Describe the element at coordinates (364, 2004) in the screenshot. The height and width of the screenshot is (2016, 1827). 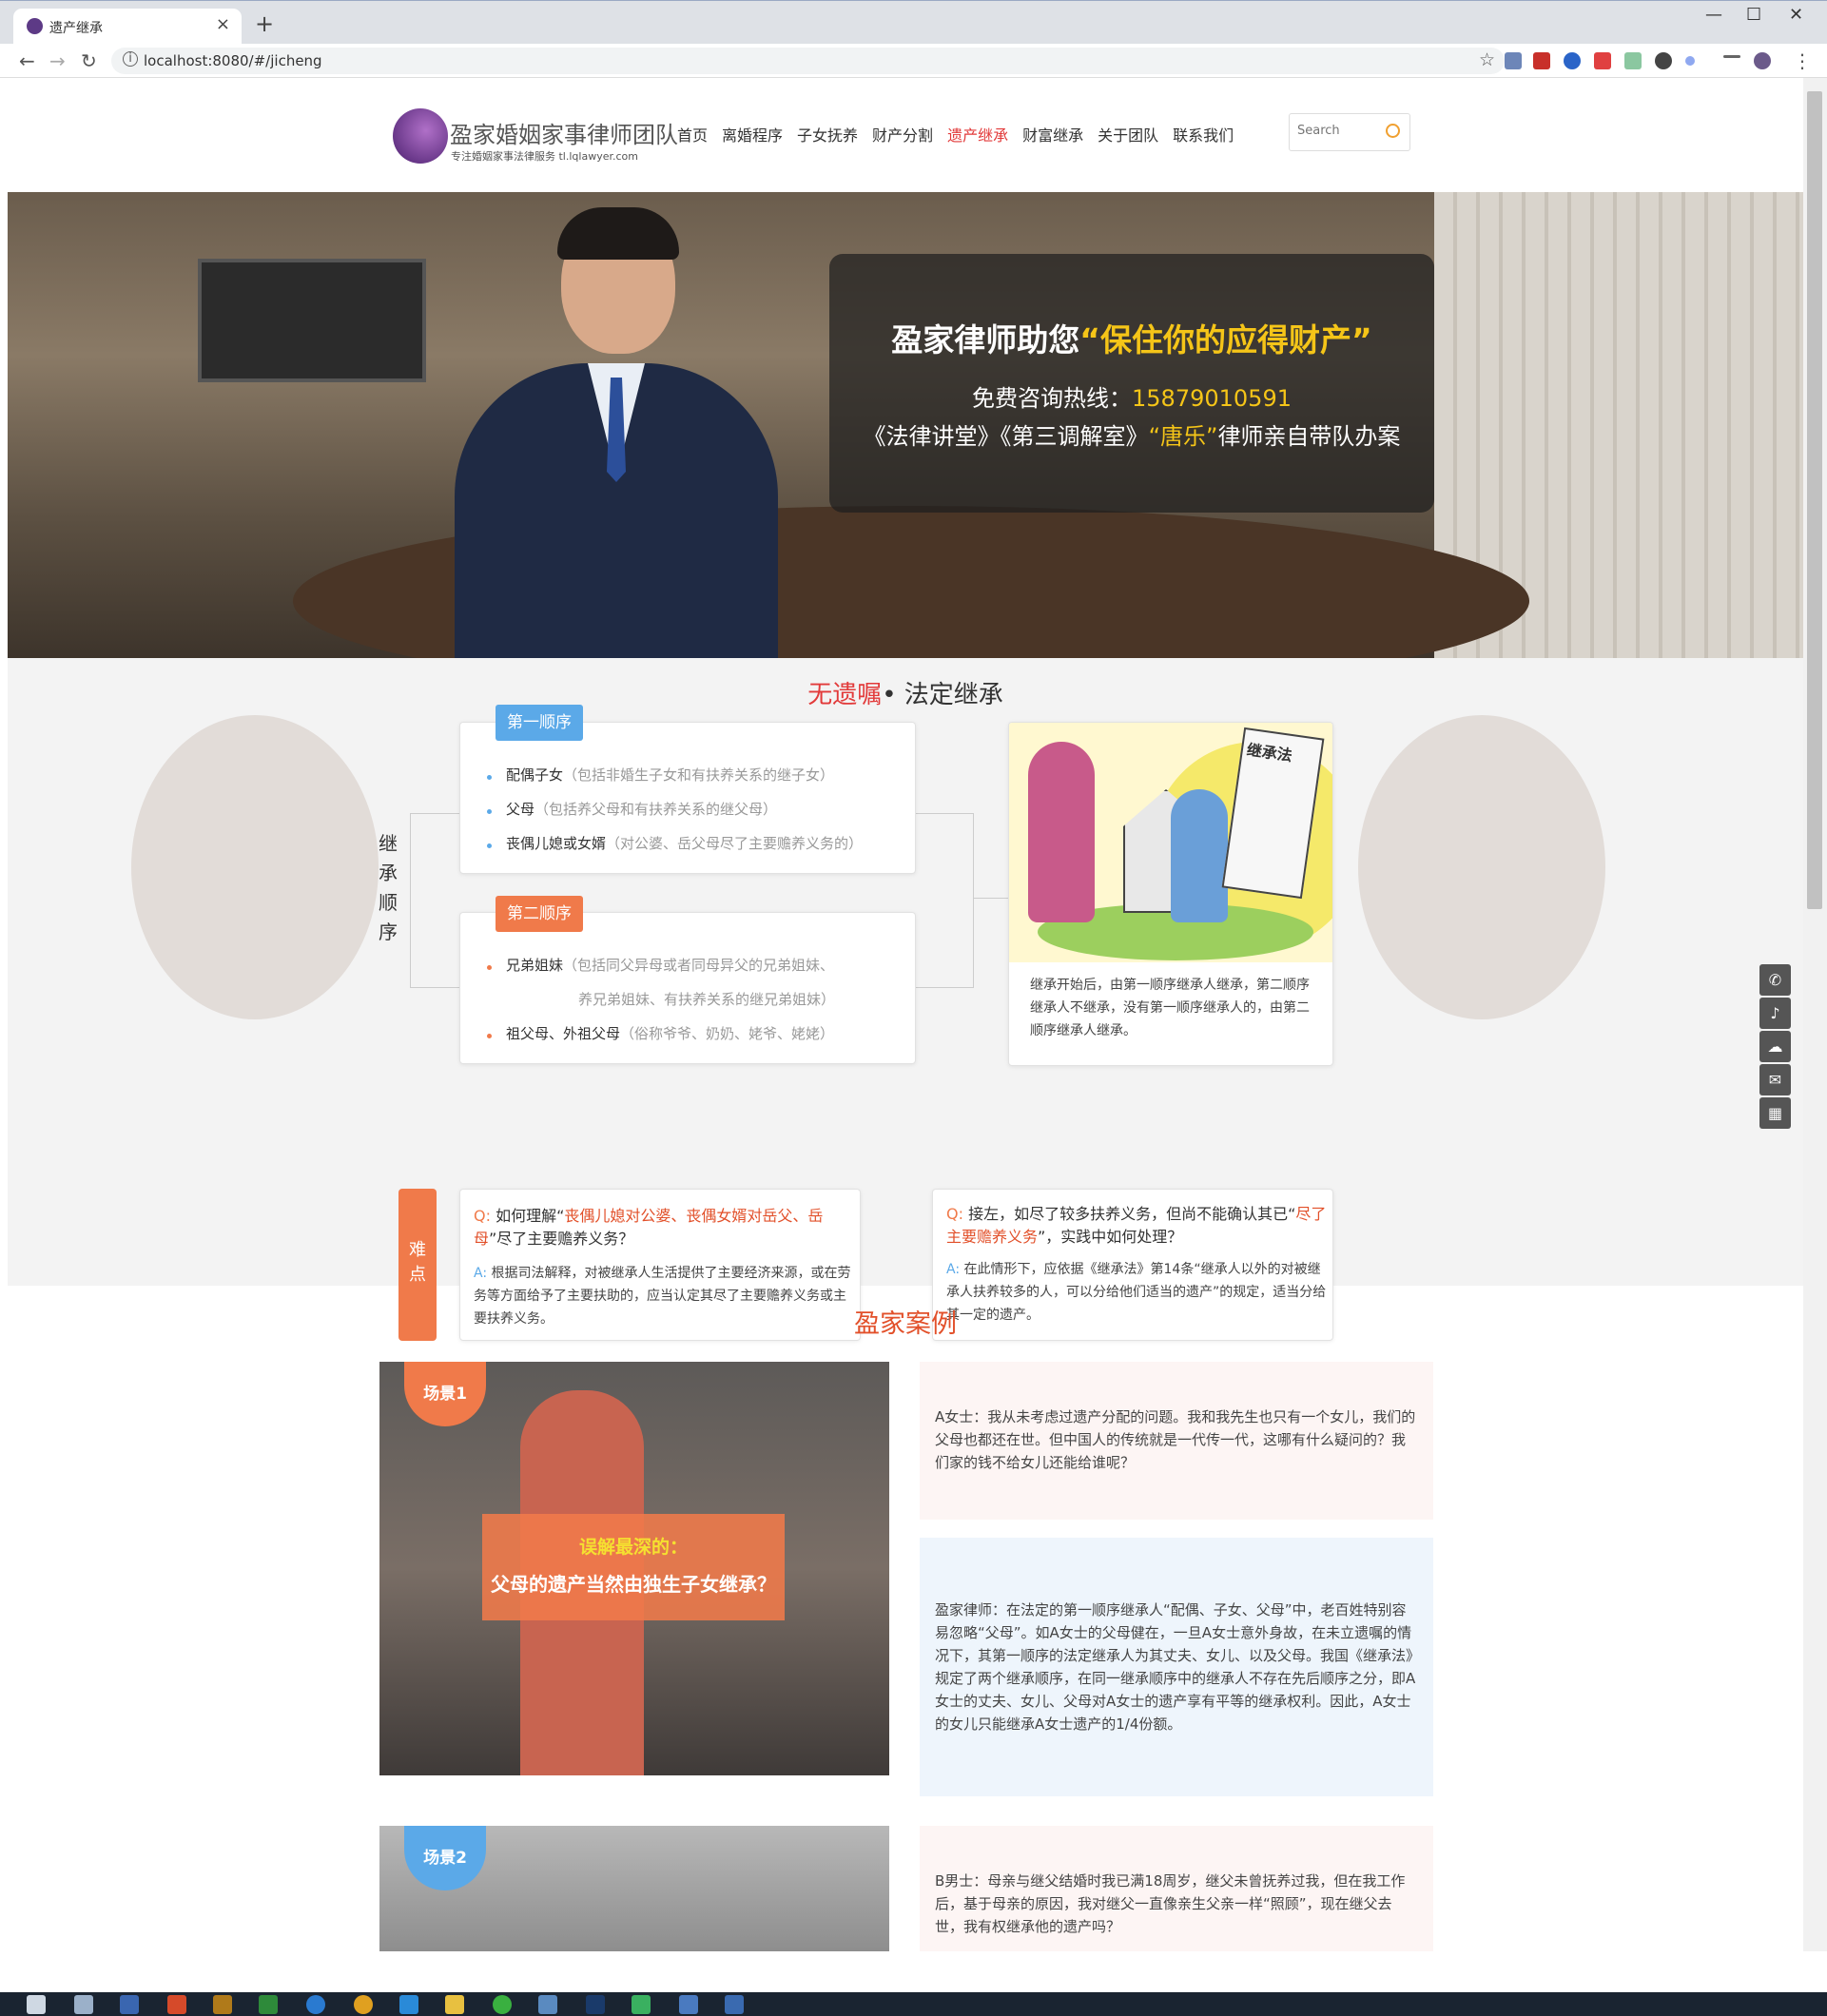
I see `chrome-taskbar-icon` at that location.